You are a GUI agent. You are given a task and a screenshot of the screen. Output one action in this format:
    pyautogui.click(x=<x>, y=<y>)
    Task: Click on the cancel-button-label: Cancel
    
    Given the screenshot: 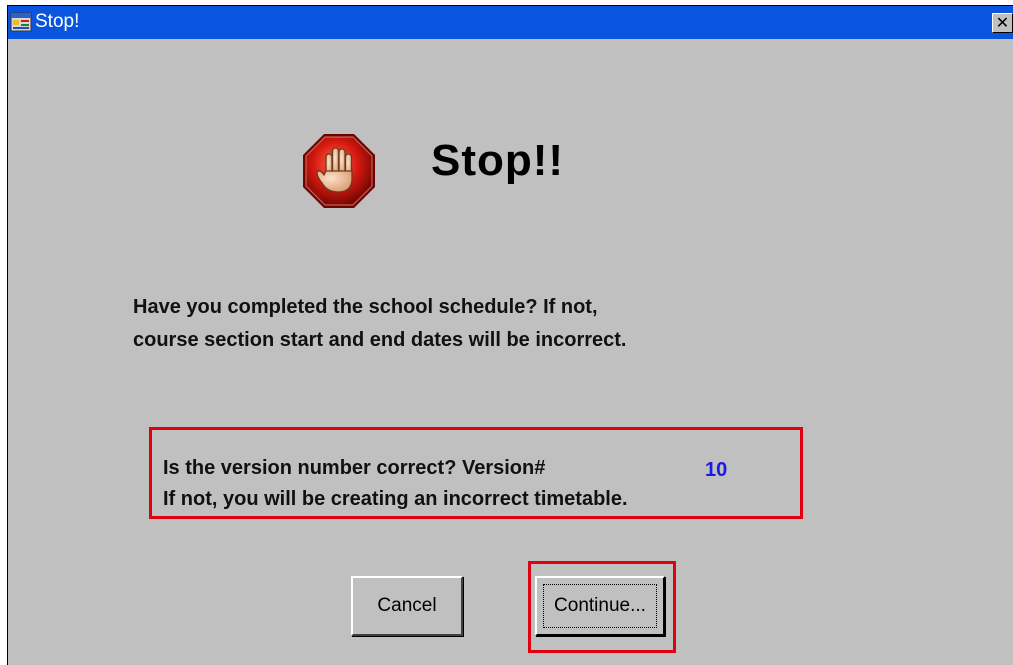 What is the action you would take?
    pyautogui.click(x=407, y=605)
    